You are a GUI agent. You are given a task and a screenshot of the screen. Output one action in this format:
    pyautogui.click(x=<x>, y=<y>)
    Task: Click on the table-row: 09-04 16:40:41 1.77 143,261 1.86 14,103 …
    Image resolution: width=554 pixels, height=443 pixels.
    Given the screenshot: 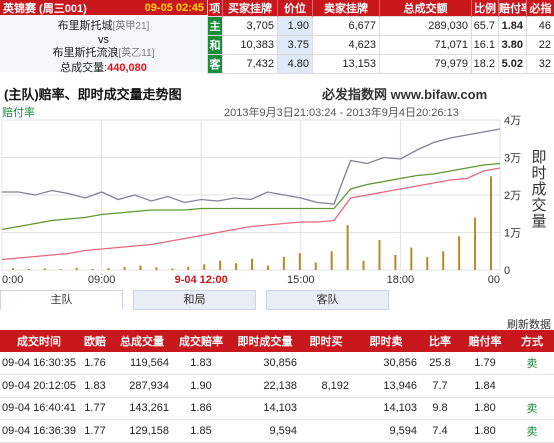 What is the action you would take?
    pyautogui.click(x=277, y=408)
    